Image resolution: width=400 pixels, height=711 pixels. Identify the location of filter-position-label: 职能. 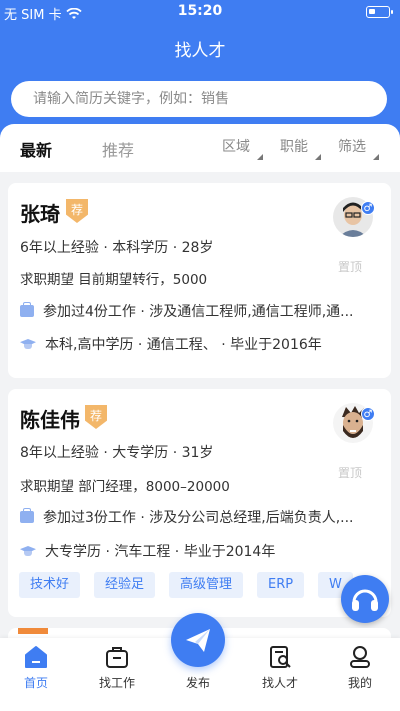
(294, 147).